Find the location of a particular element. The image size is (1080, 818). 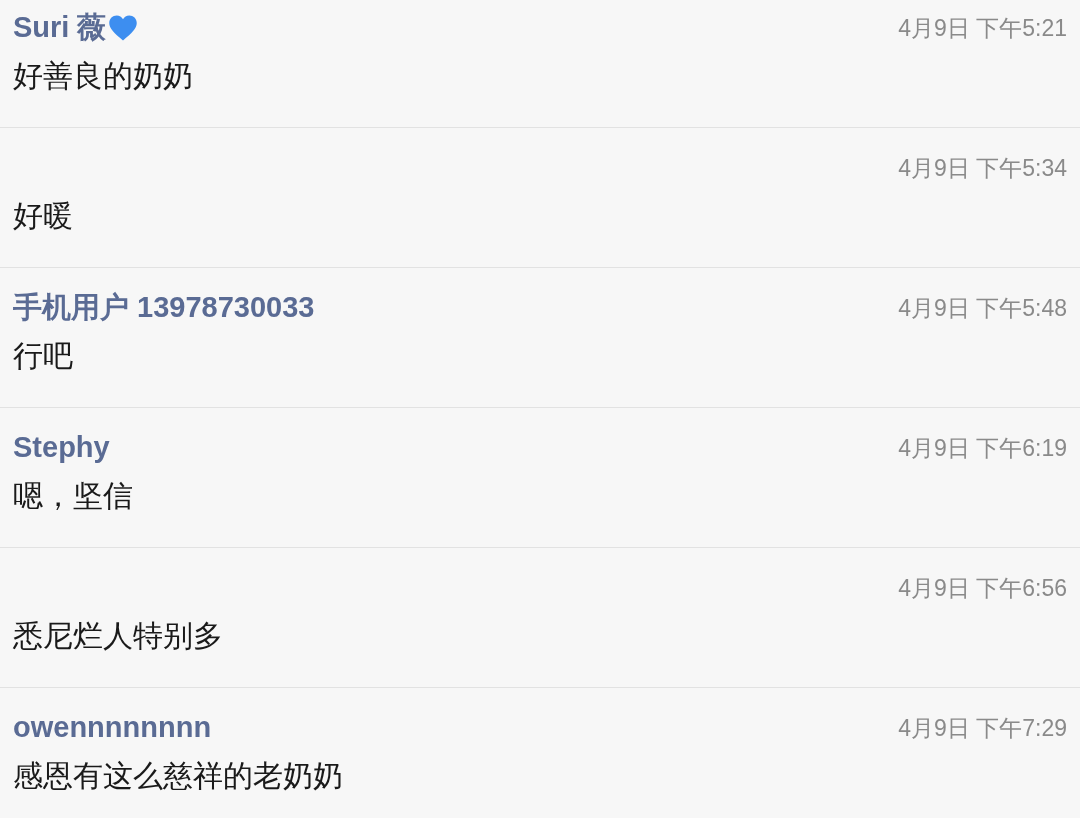

comment-time: 4月9日 下午5:21 is located at coordinates (982, 28).